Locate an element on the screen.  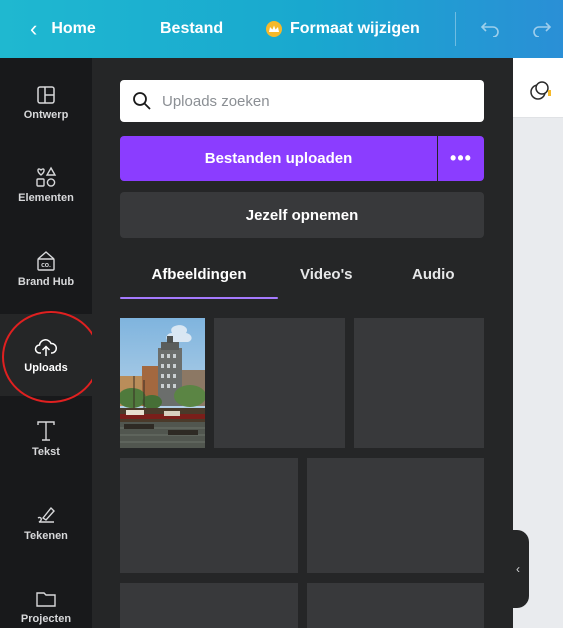
sidebar-item-label: Elementen is located at coordinates (46, 198).